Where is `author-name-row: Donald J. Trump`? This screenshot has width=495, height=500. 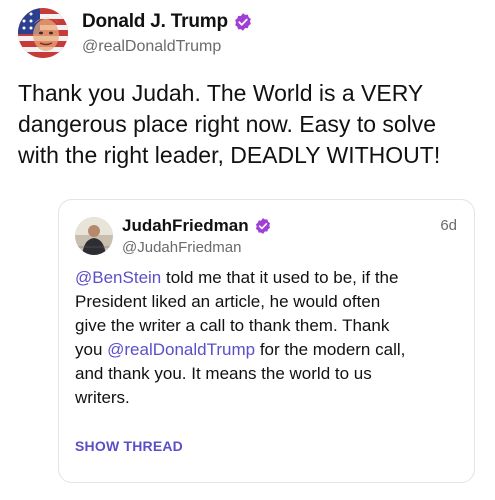 author-name-row: Donald J. Trump is located at coordinates (167, 22).